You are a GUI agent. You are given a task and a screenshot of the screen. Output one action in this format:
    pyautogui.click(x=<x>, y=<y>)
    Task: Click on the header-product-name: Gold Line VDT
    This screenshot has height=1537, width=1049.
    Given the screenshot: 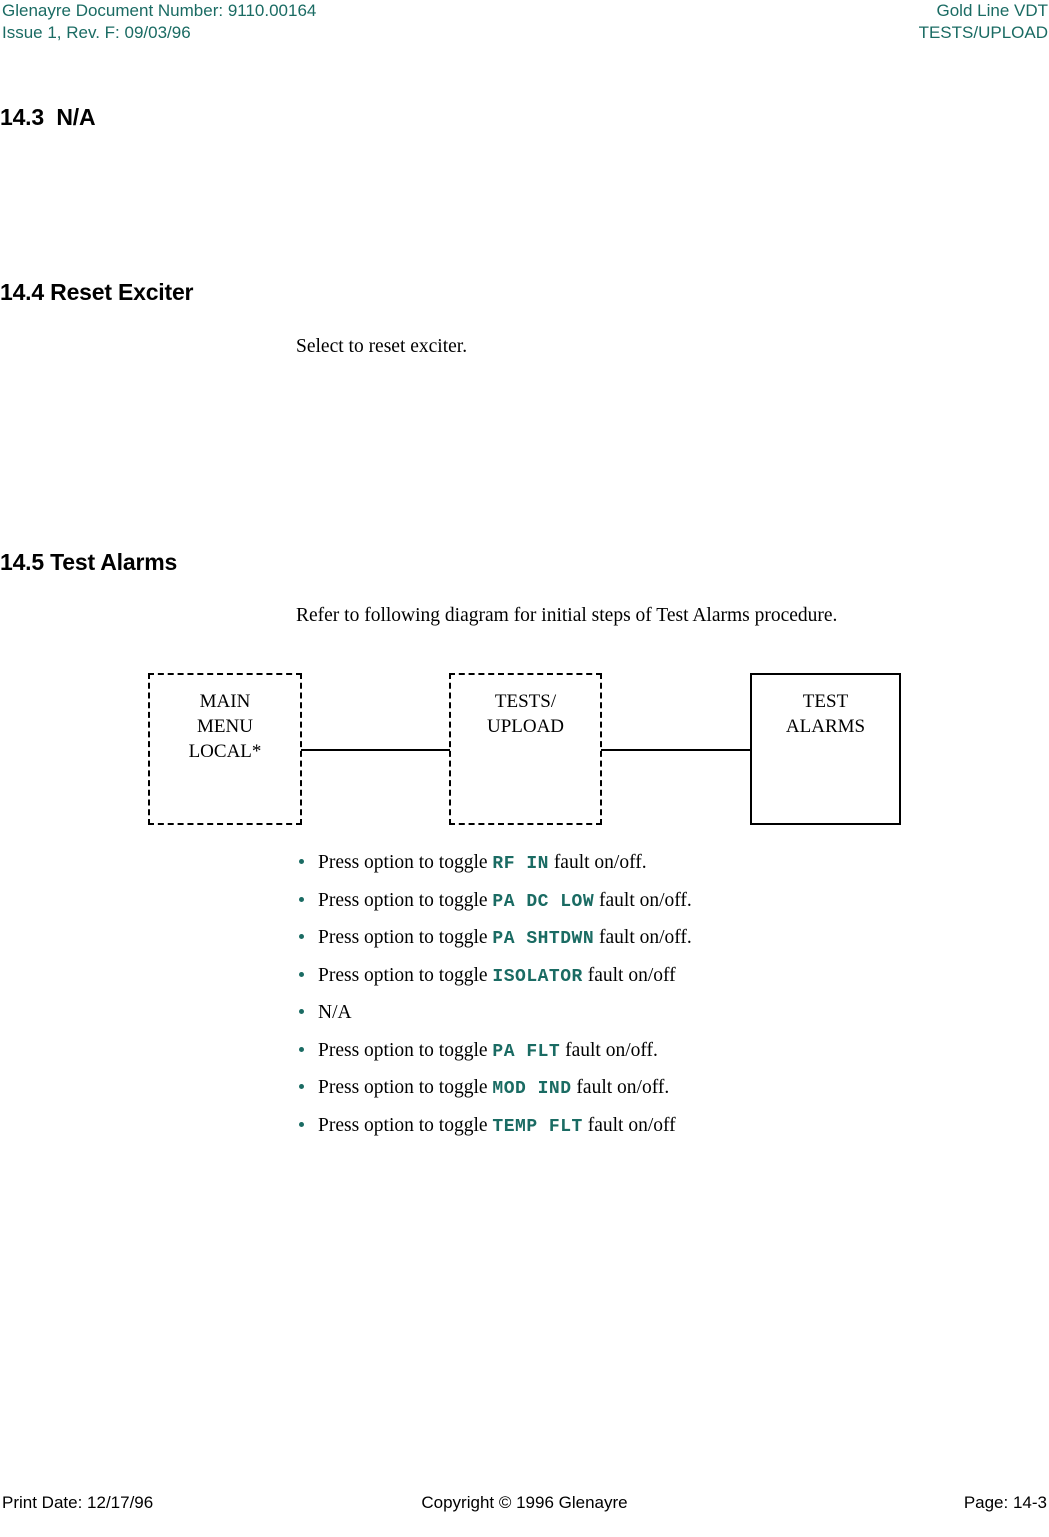 What is the action you would take?
    pyautogui.click(x=992, y=10)
    